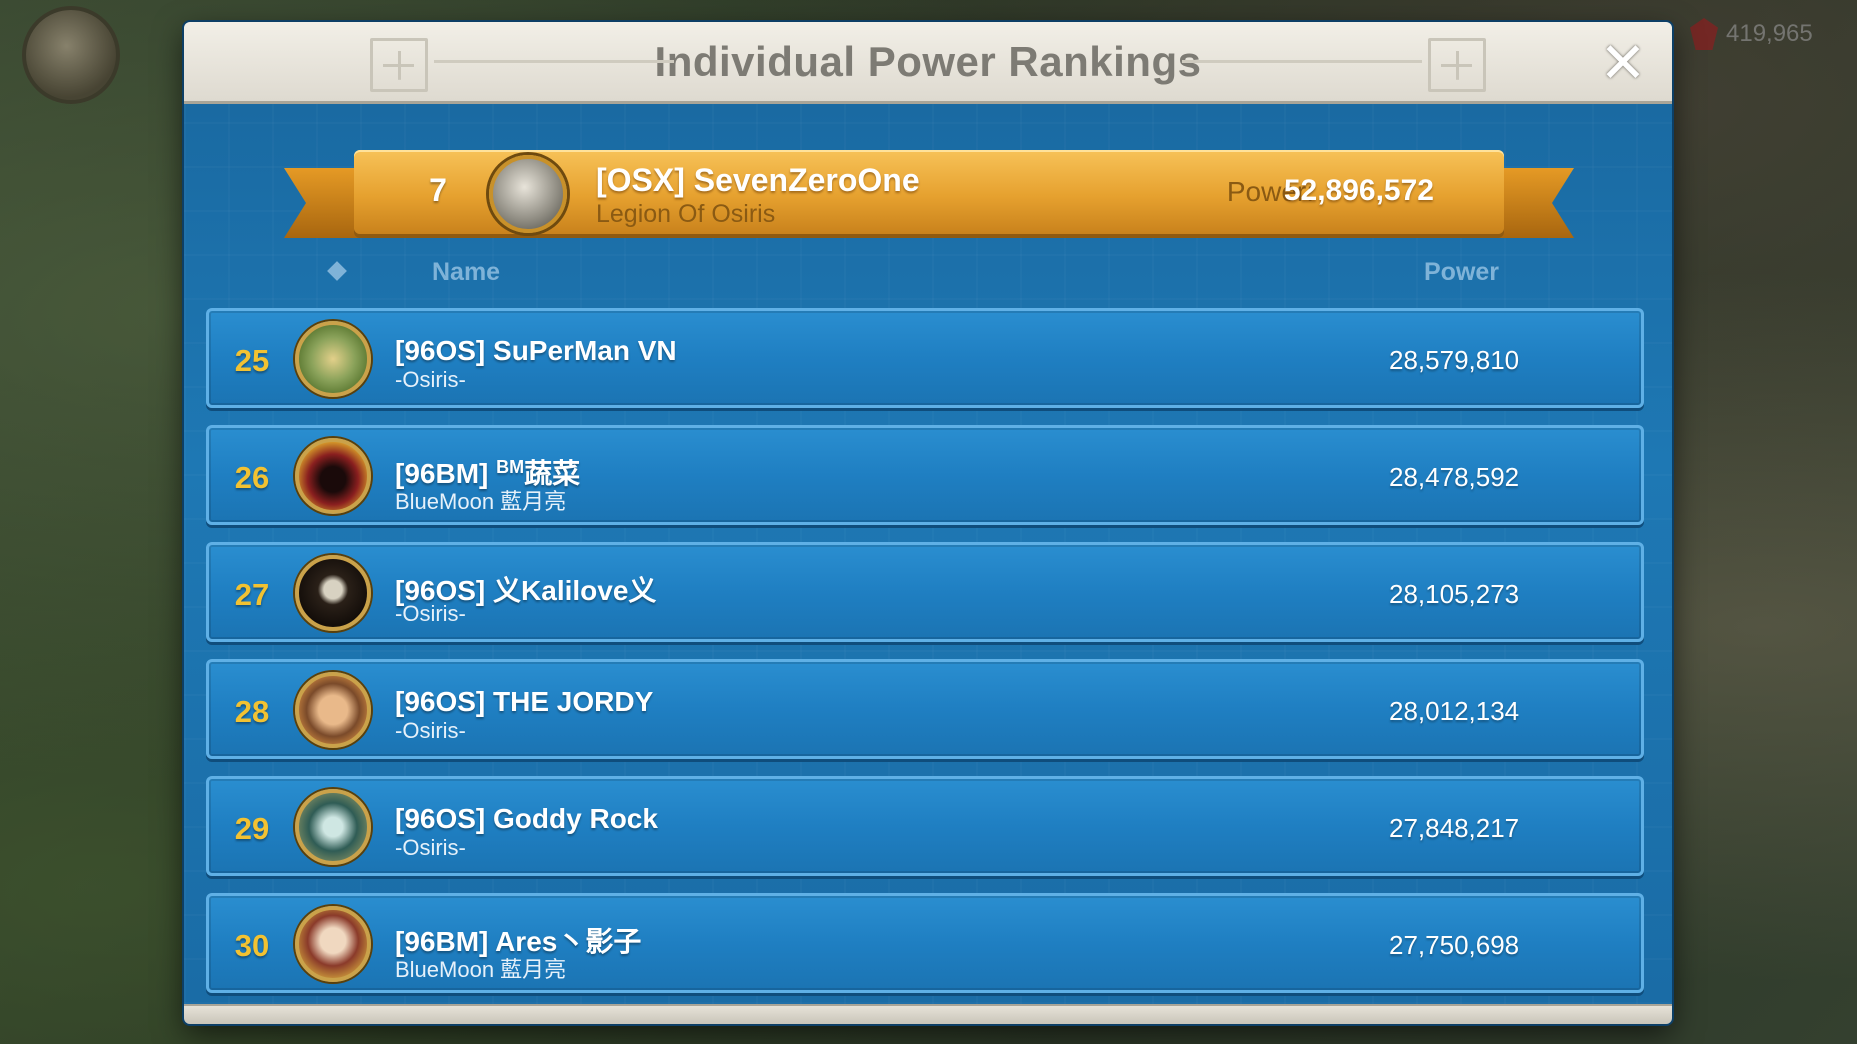 Image resolution: width=1857 pixels, height=1044 pixels. What do you see at coordinates (1704, 34) in the screenshot?
I see `gem-icon` at bounding box center [1704, 34].